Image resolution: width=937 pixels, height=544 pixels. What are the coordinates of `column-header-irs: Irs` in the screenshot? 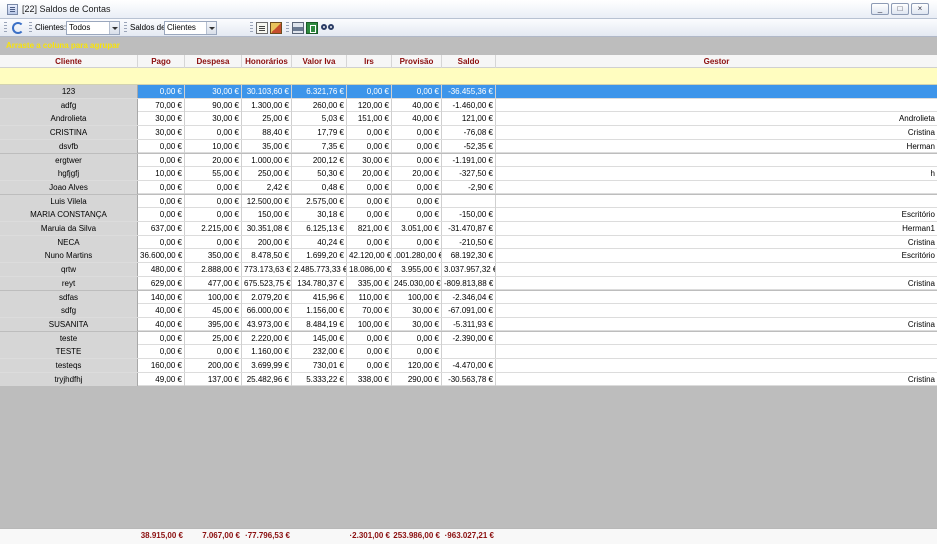 It's located at (369, 61).